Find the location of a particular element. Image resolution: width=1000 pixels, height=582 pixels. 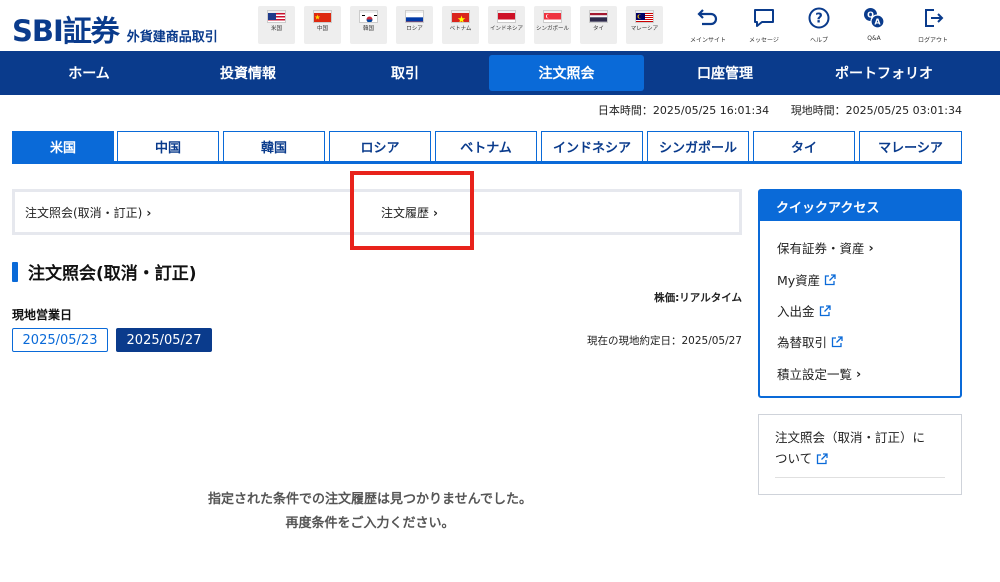

flag-label: マレーシア is located at coordinates (644, 29).